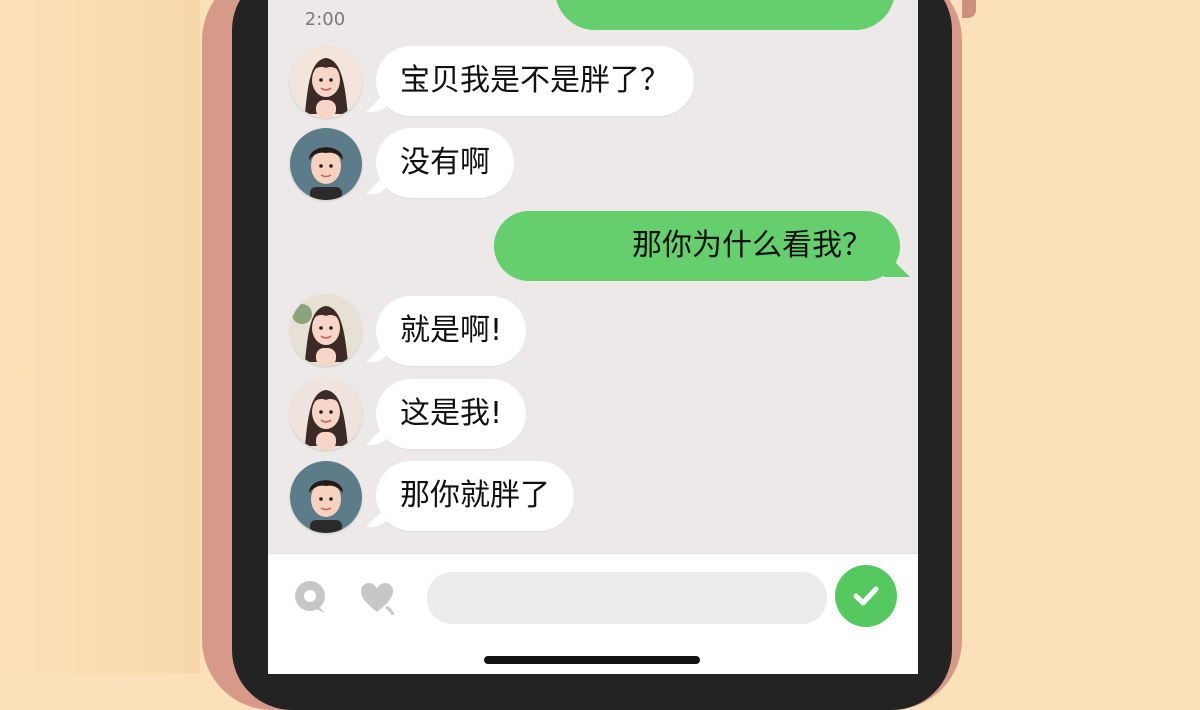  Describe the element at coordinates (451, 414) in the screenshot. I see `incoming-message-bubble: 这是我!` at that location.